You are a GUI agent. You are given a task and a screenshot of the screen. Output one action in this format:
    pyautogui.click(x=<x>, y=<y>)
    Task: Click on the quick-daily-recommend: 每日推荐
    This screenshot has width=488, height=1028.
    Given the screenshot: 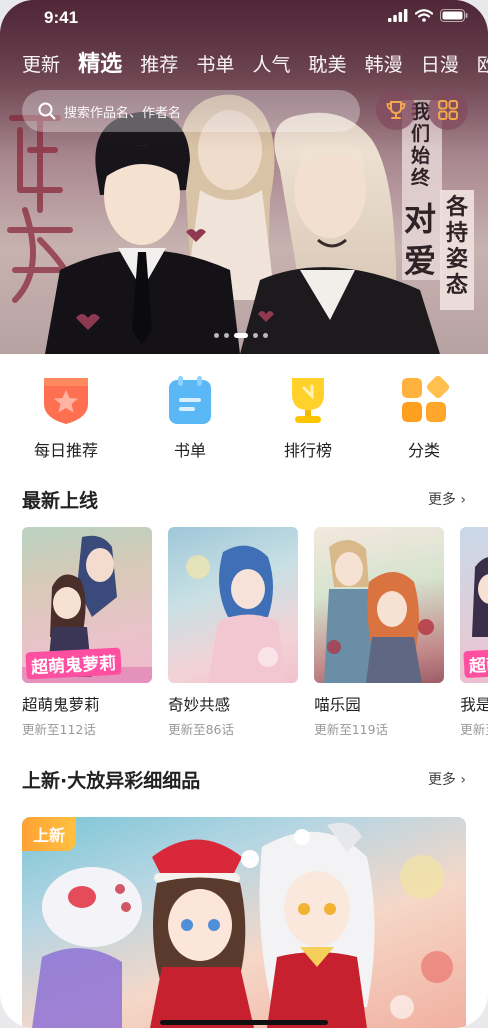 What is the action you would take?
    pyautogui.click(x=66, y=415)
    